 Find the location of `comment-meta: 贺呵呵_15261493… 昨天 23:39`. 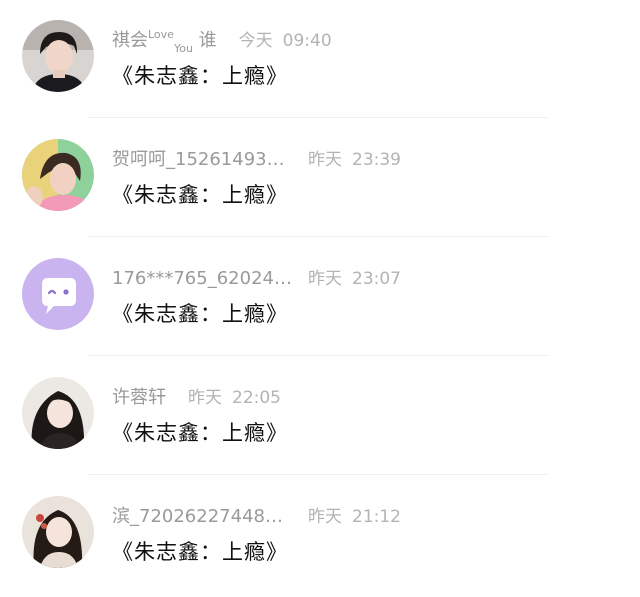

comment-meta: 贺呵呵_15261493… 昨天 23:39 is located at coordinates (256, 158).